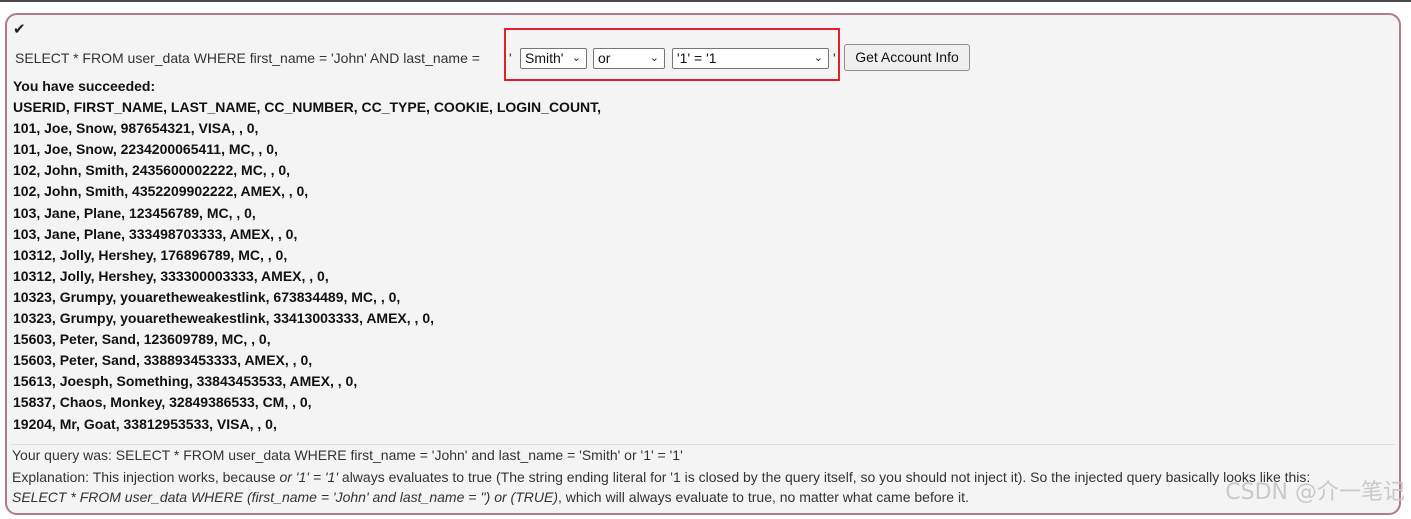 The height and width of the screenshot is (519, 1411). Describe the element at coordinates (19, 29) in the screenshot. I see `check-icon: ✔` at that location.